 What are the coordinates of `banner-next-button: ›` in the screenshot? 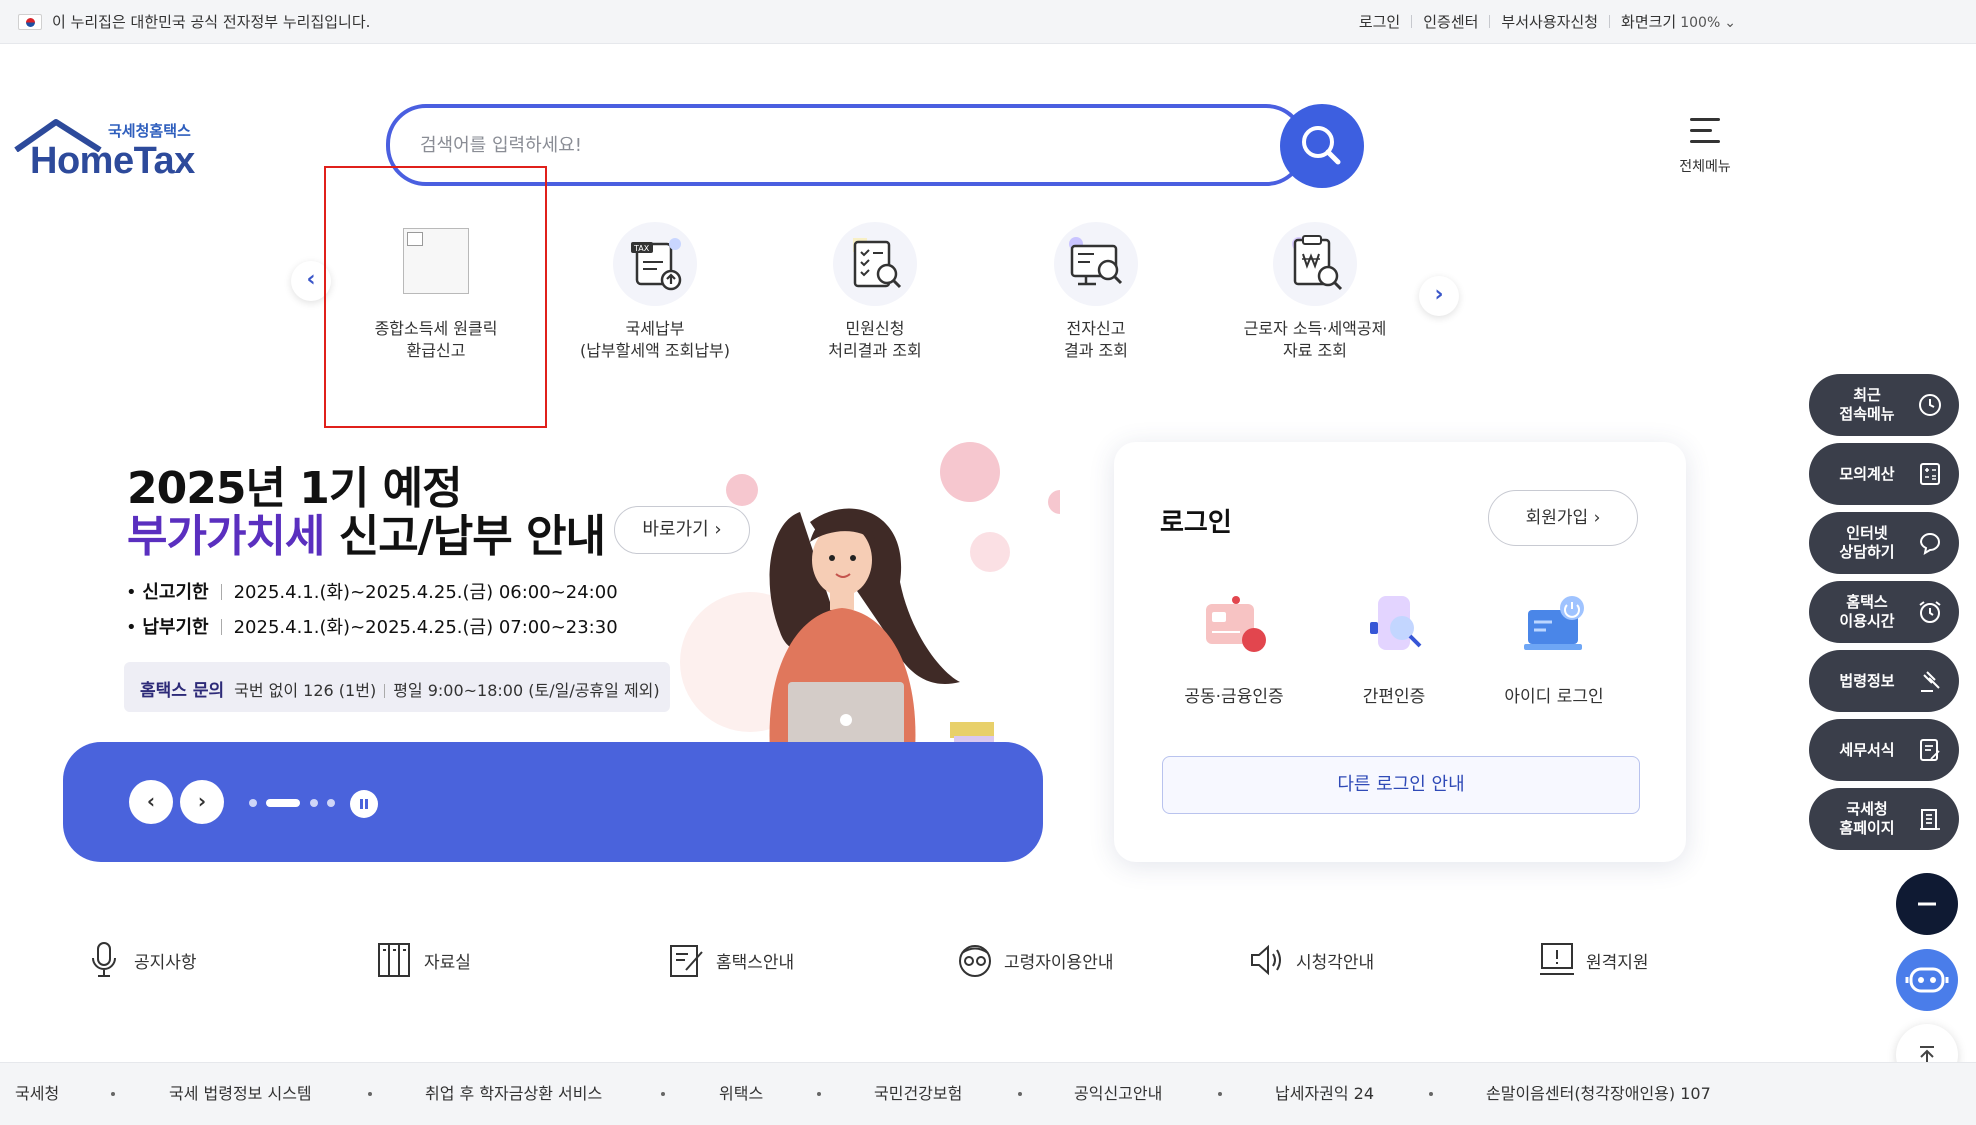 It's located at (202, 802).